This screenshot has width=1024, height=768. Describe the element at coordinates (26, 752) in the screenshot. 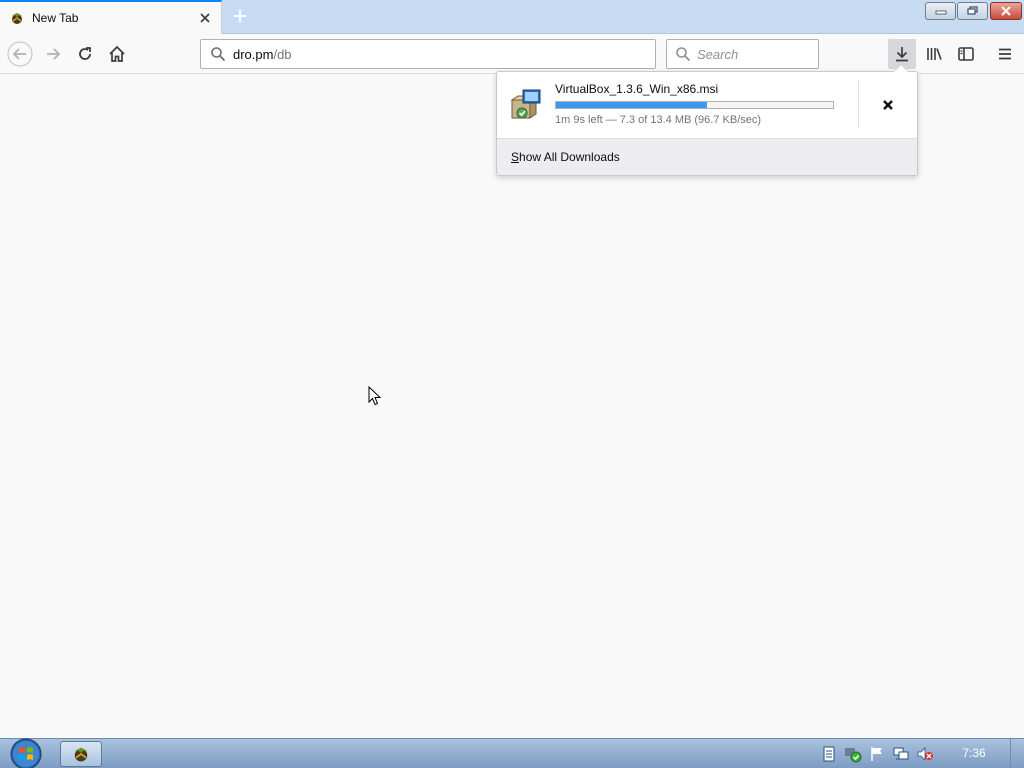

I see `windows-start-icon` at that location.